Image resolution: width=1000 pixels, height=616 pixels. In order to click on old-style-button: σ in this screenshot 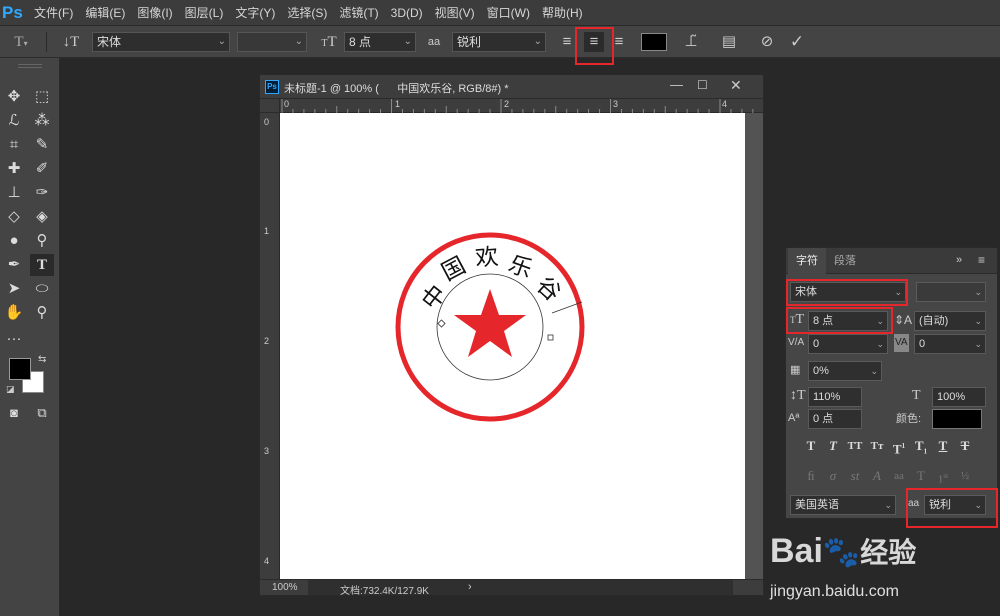, I will do `click(833, 476)`.